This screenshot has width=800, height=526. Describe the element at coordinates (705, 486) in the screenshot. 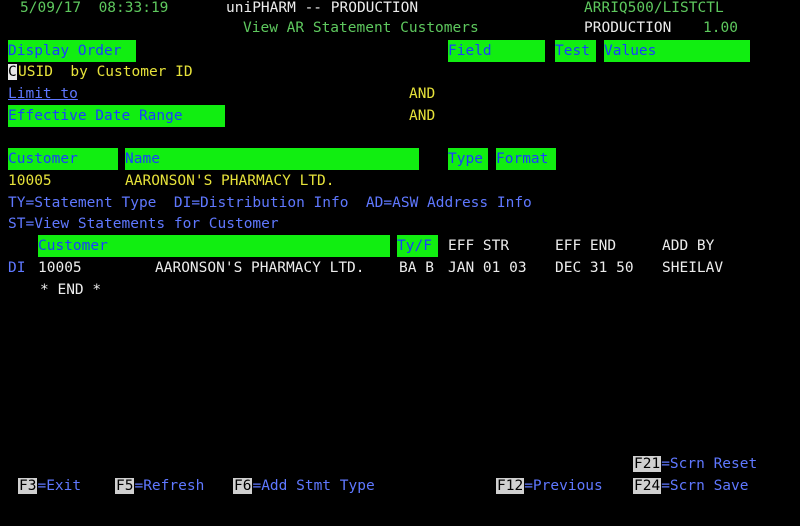

I see `f24-label: =Scrn Save` at that location.